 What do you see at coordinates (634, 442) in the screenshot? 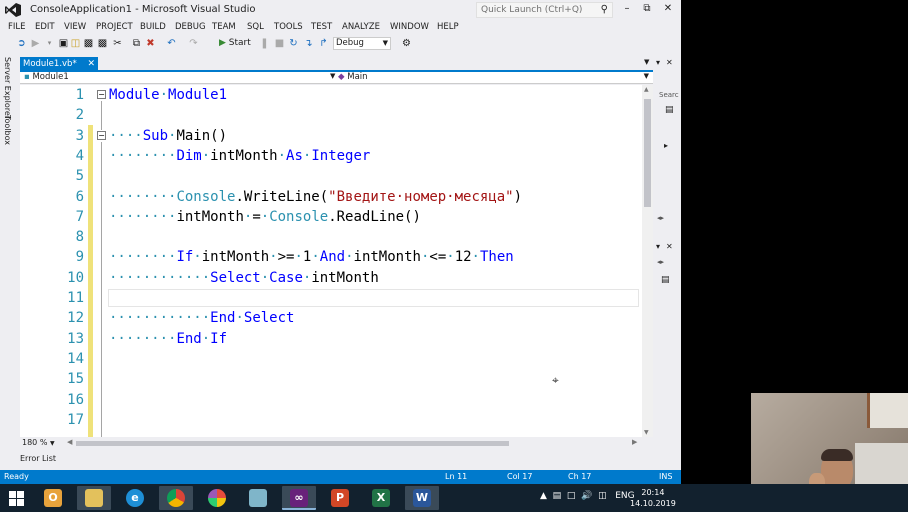
I see `scroll-right-icon: ▶` at bounding box center [634, 442].